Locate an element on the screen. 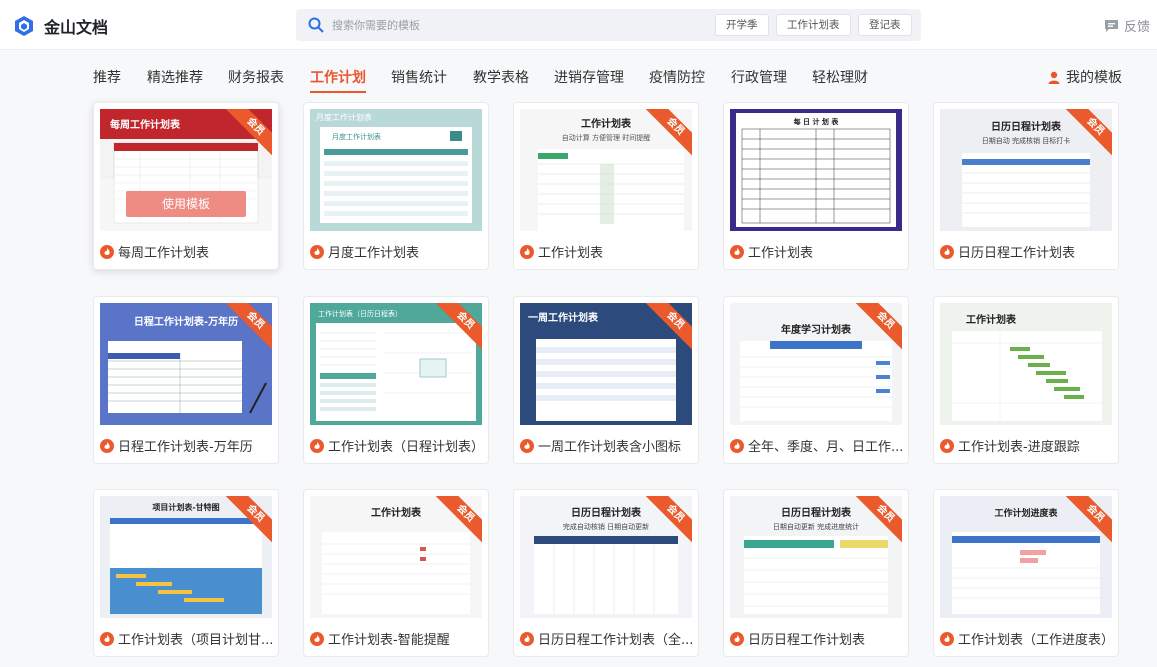 Image resolution: width=1157 pixels, height=667 pixels. template-thumbnail: 日历日程计划表 完成自动核销 日期自动更新 会员 is located at coordinates (606, 557).